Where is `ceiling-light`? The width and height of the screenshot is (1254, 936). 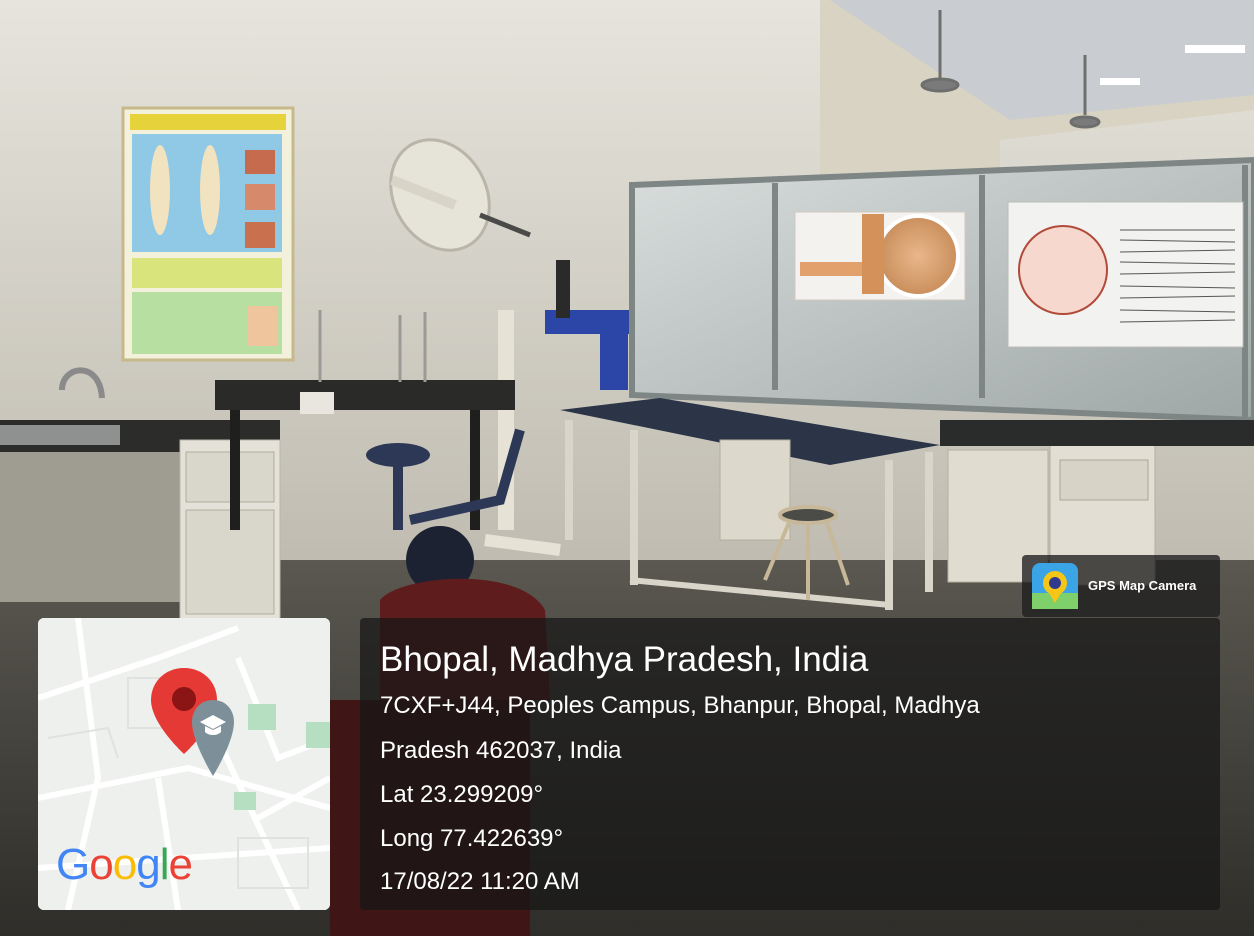
ceiling-light is located at coordinates (1215, 49).